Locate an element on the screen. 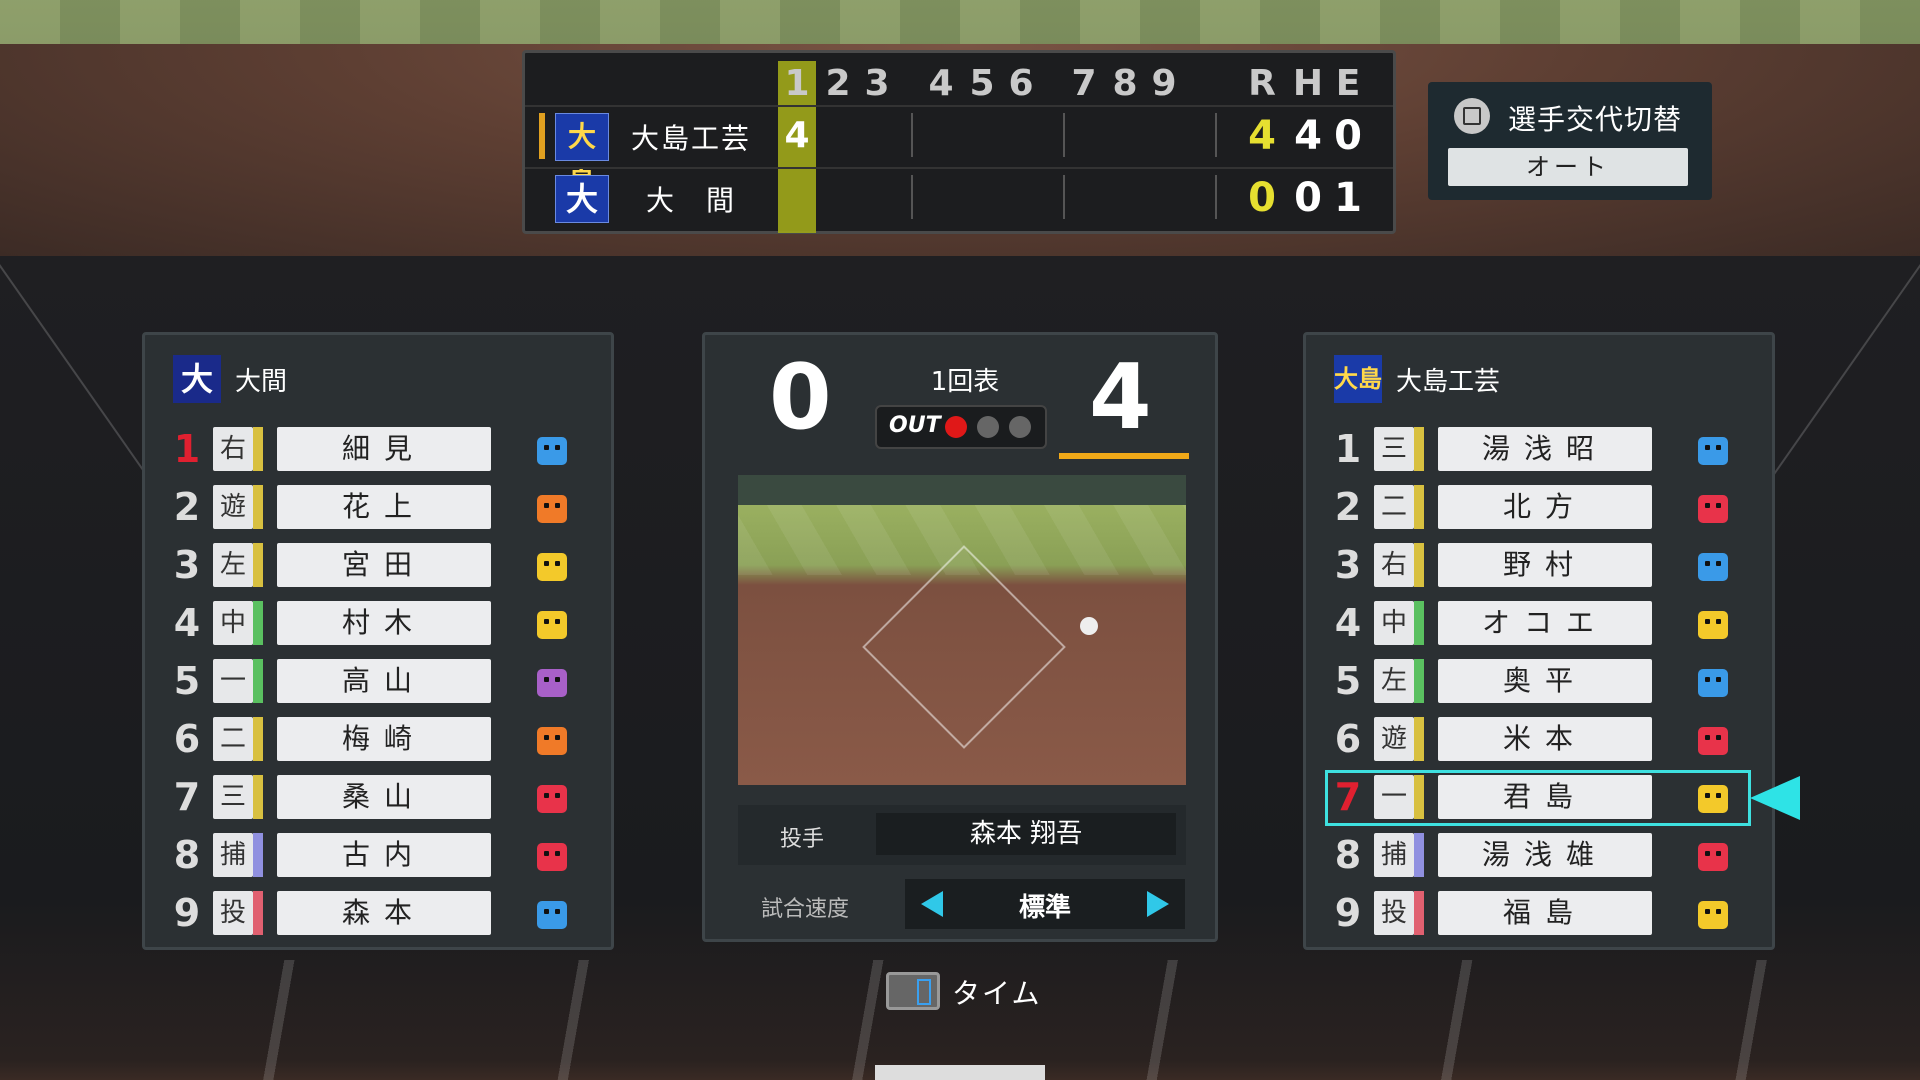 The height and width of the screenshot is (1080, 1920). lineup-row: 9 投福島 is located at coordinates (1538, 914).